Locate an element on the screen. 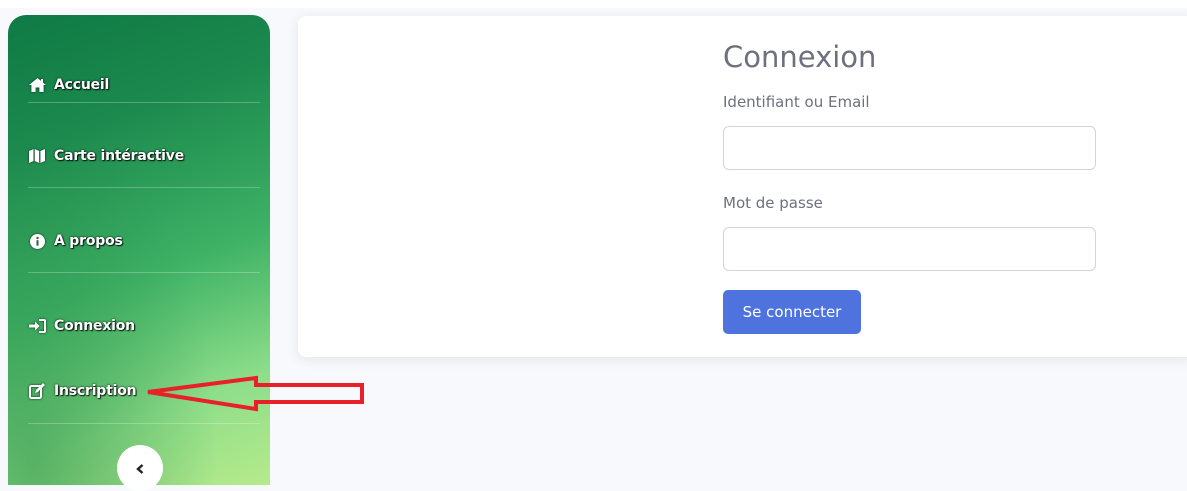 The width and height of the screenshot is (1187, 491). sidebar-item-accueil: Accueil is located at coordinates (68, 85).